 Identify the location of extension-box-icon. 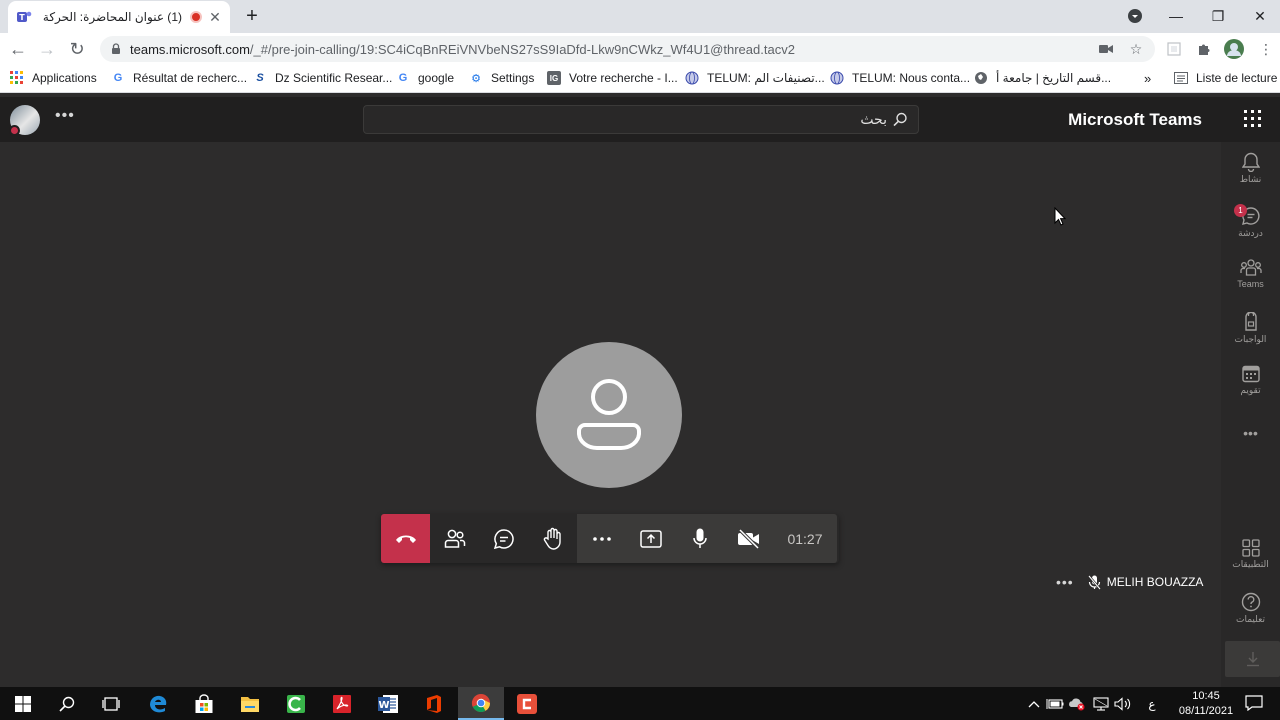
(1174, 49).